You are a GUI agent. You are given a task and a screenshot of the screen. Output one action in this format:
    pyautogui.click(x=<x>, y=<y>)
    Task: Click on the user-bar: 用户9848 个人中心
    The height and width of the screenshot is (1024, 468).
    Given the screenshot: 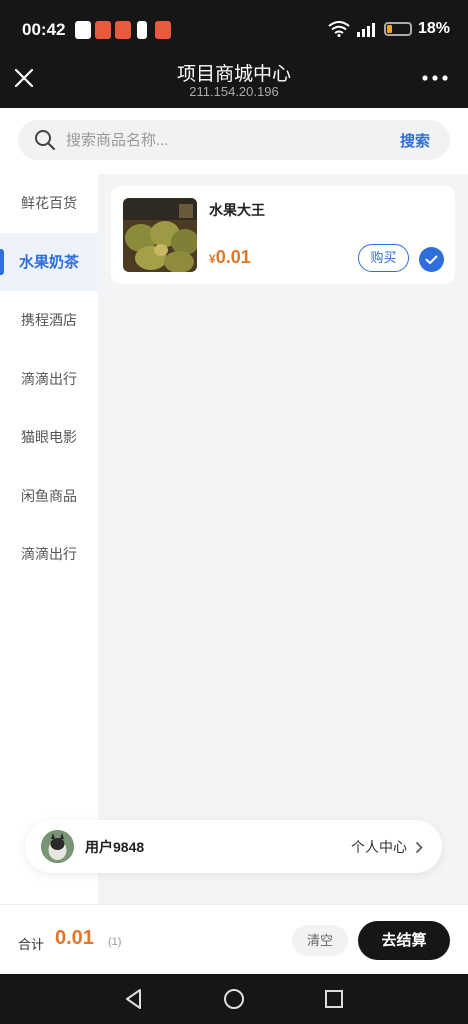 What is the action you would take?
    pyautogui.click(x=233, y=846)
    